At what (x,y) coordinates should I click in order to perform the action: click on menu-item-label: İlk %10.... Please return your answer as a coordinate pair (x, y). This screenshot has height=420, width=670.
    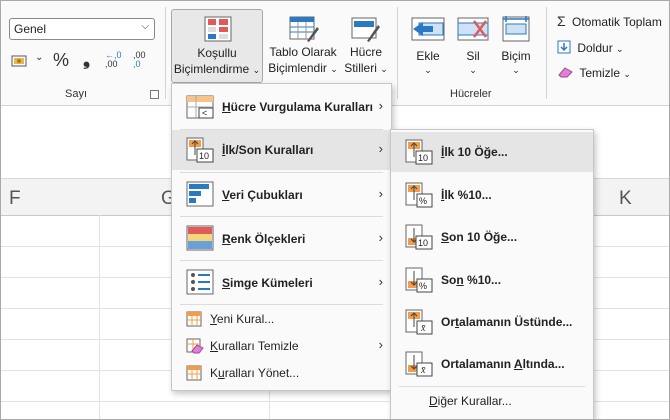
    Looking at the image, I should click on (466, 195).